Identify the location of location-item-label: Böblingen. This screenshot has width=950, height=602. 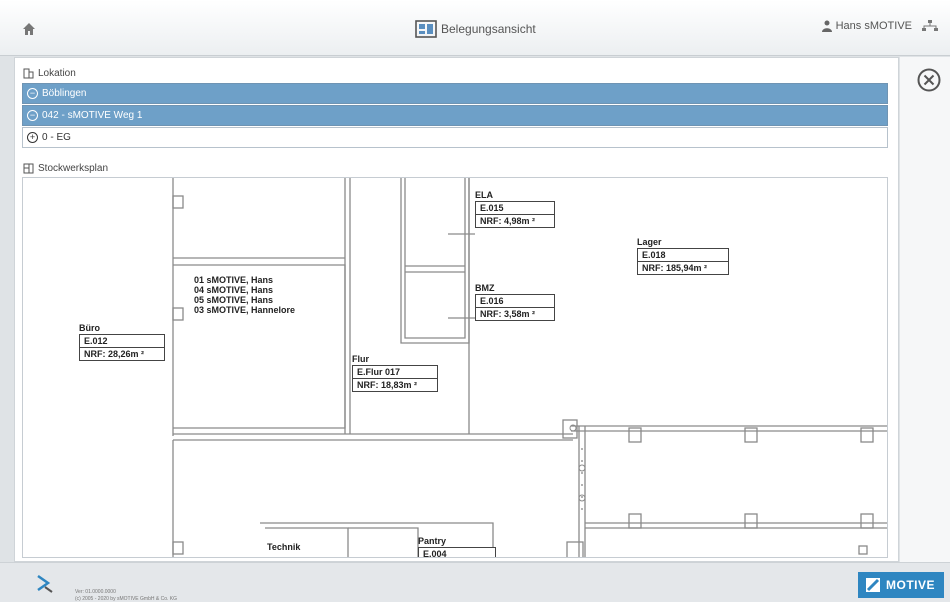
(64, 93).